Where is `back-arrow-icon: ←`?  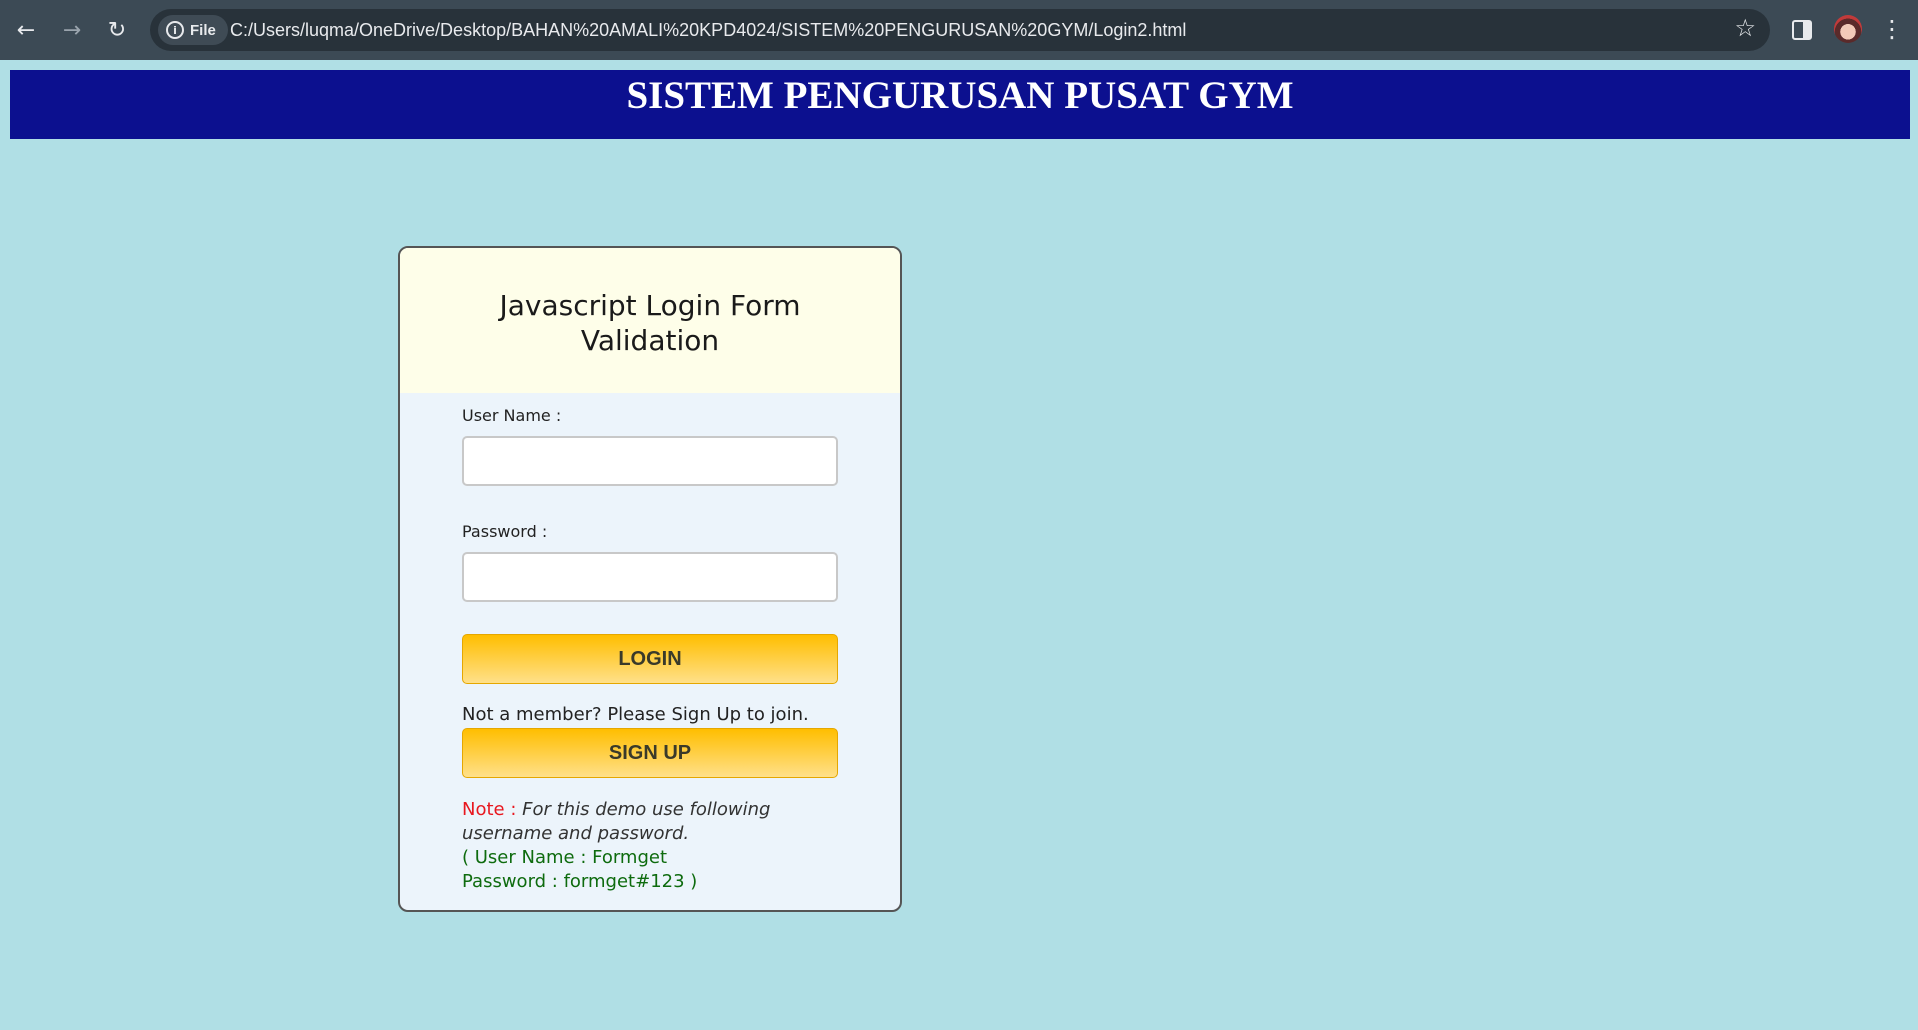 back-arrow-icon: ← is located at coordinates (26, 30).